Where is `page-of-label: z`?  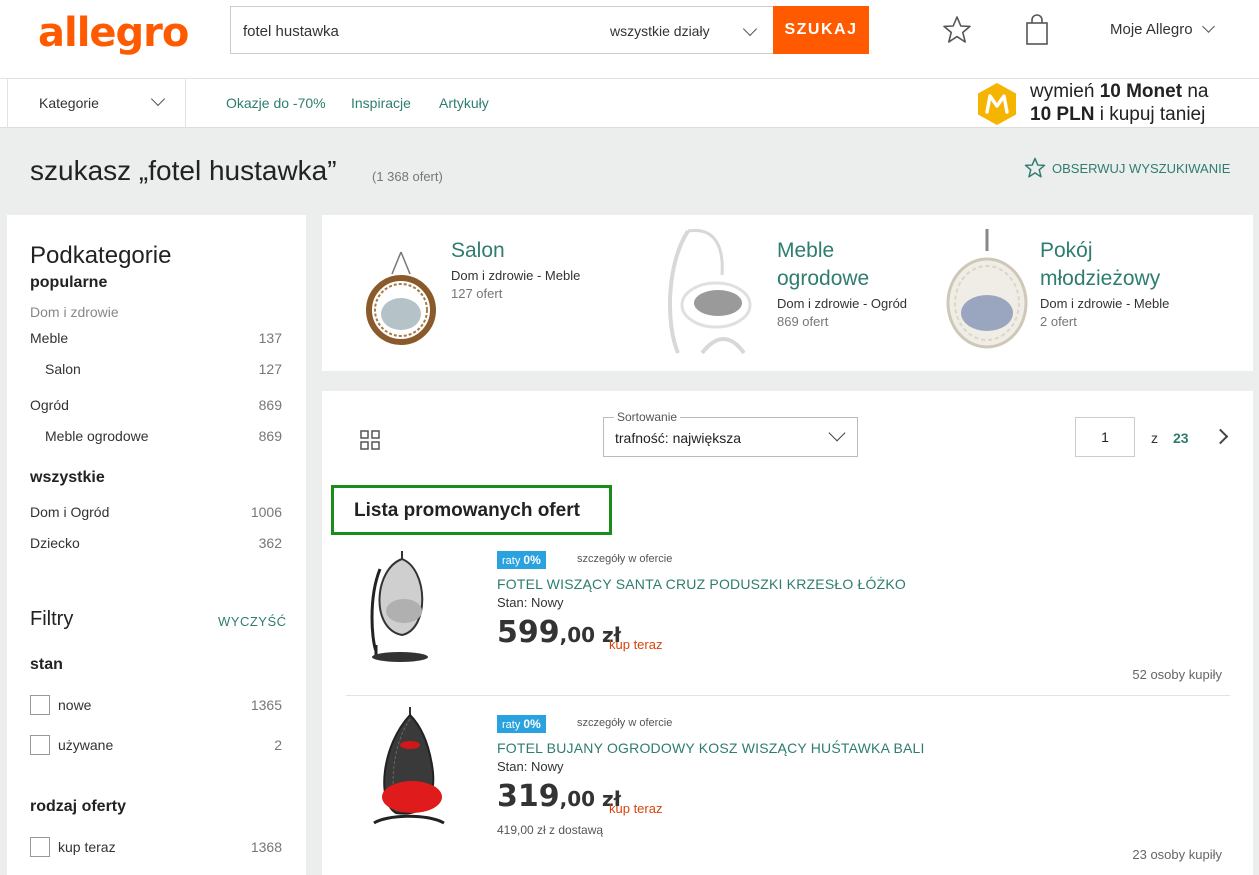 page-of-label: z is located at coordinates (1154, 438).